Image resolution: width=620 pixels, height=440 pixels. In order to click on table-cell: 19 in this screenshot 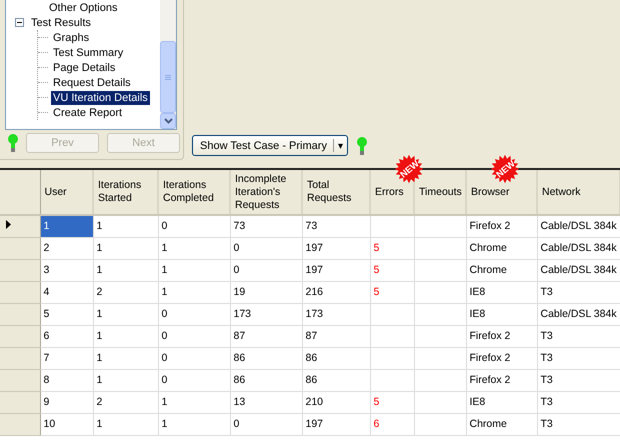, I will do `click(266, 292)`.